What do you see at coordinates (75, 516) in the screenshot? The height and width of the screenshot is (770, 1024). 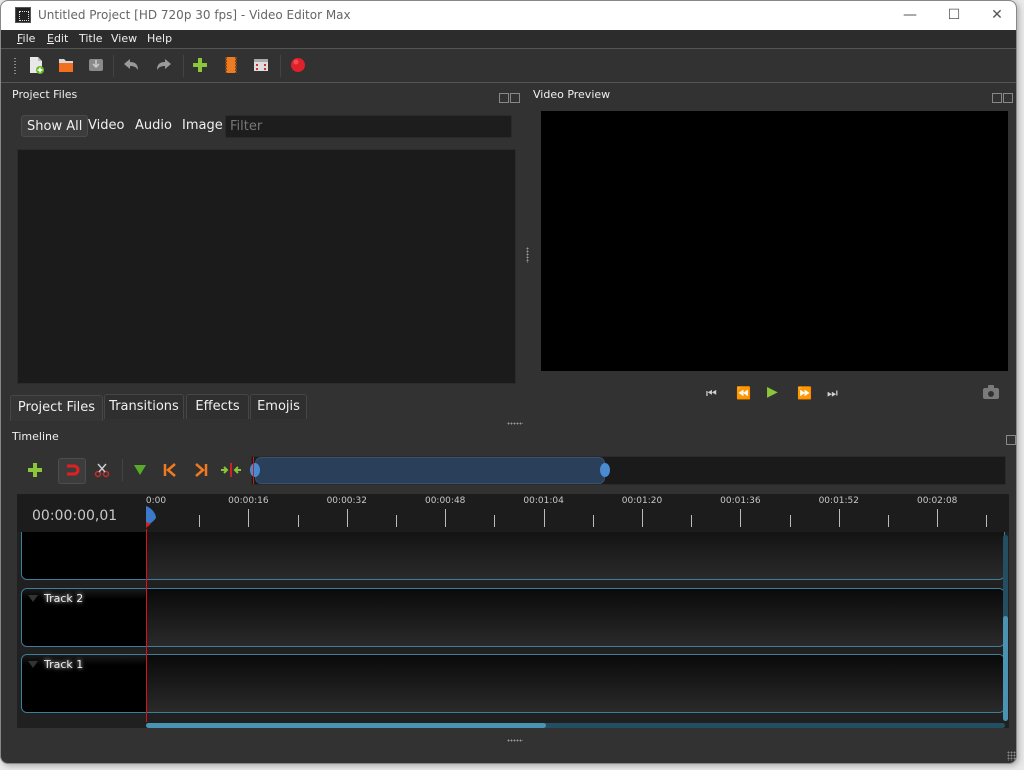 I see `current-timecode: 00:00:00,01` at bounding box center [75, 516].